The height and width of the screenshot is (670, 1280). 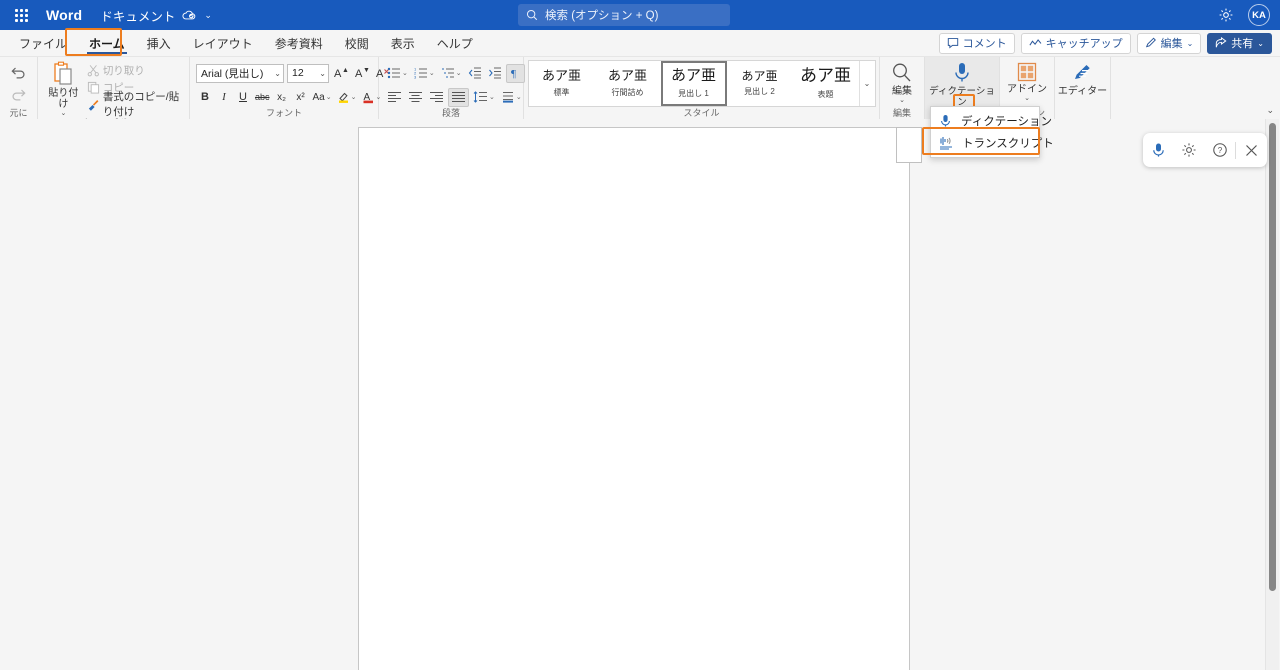 What do you see at coordinates (1006, 122) in the screenshot?
I see `menu-item-label: ディクテーション` at bounding box center [1006, 122].